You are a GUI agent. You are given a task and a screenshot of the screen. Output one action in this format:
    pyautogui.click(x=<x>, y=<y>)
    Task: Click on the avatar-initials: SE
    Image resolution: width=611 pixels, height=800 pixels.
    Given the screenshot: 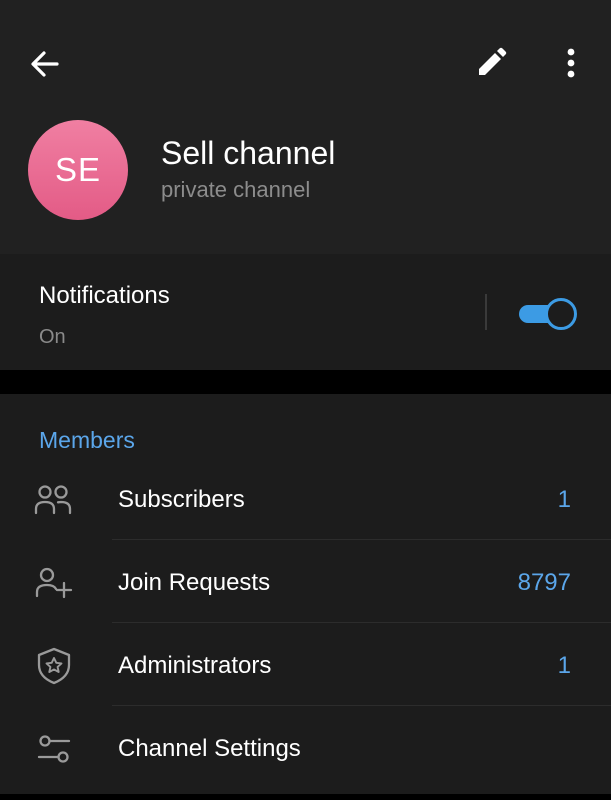 What is the action you would take?
    pyautogui.click(x=78, y=169)
    